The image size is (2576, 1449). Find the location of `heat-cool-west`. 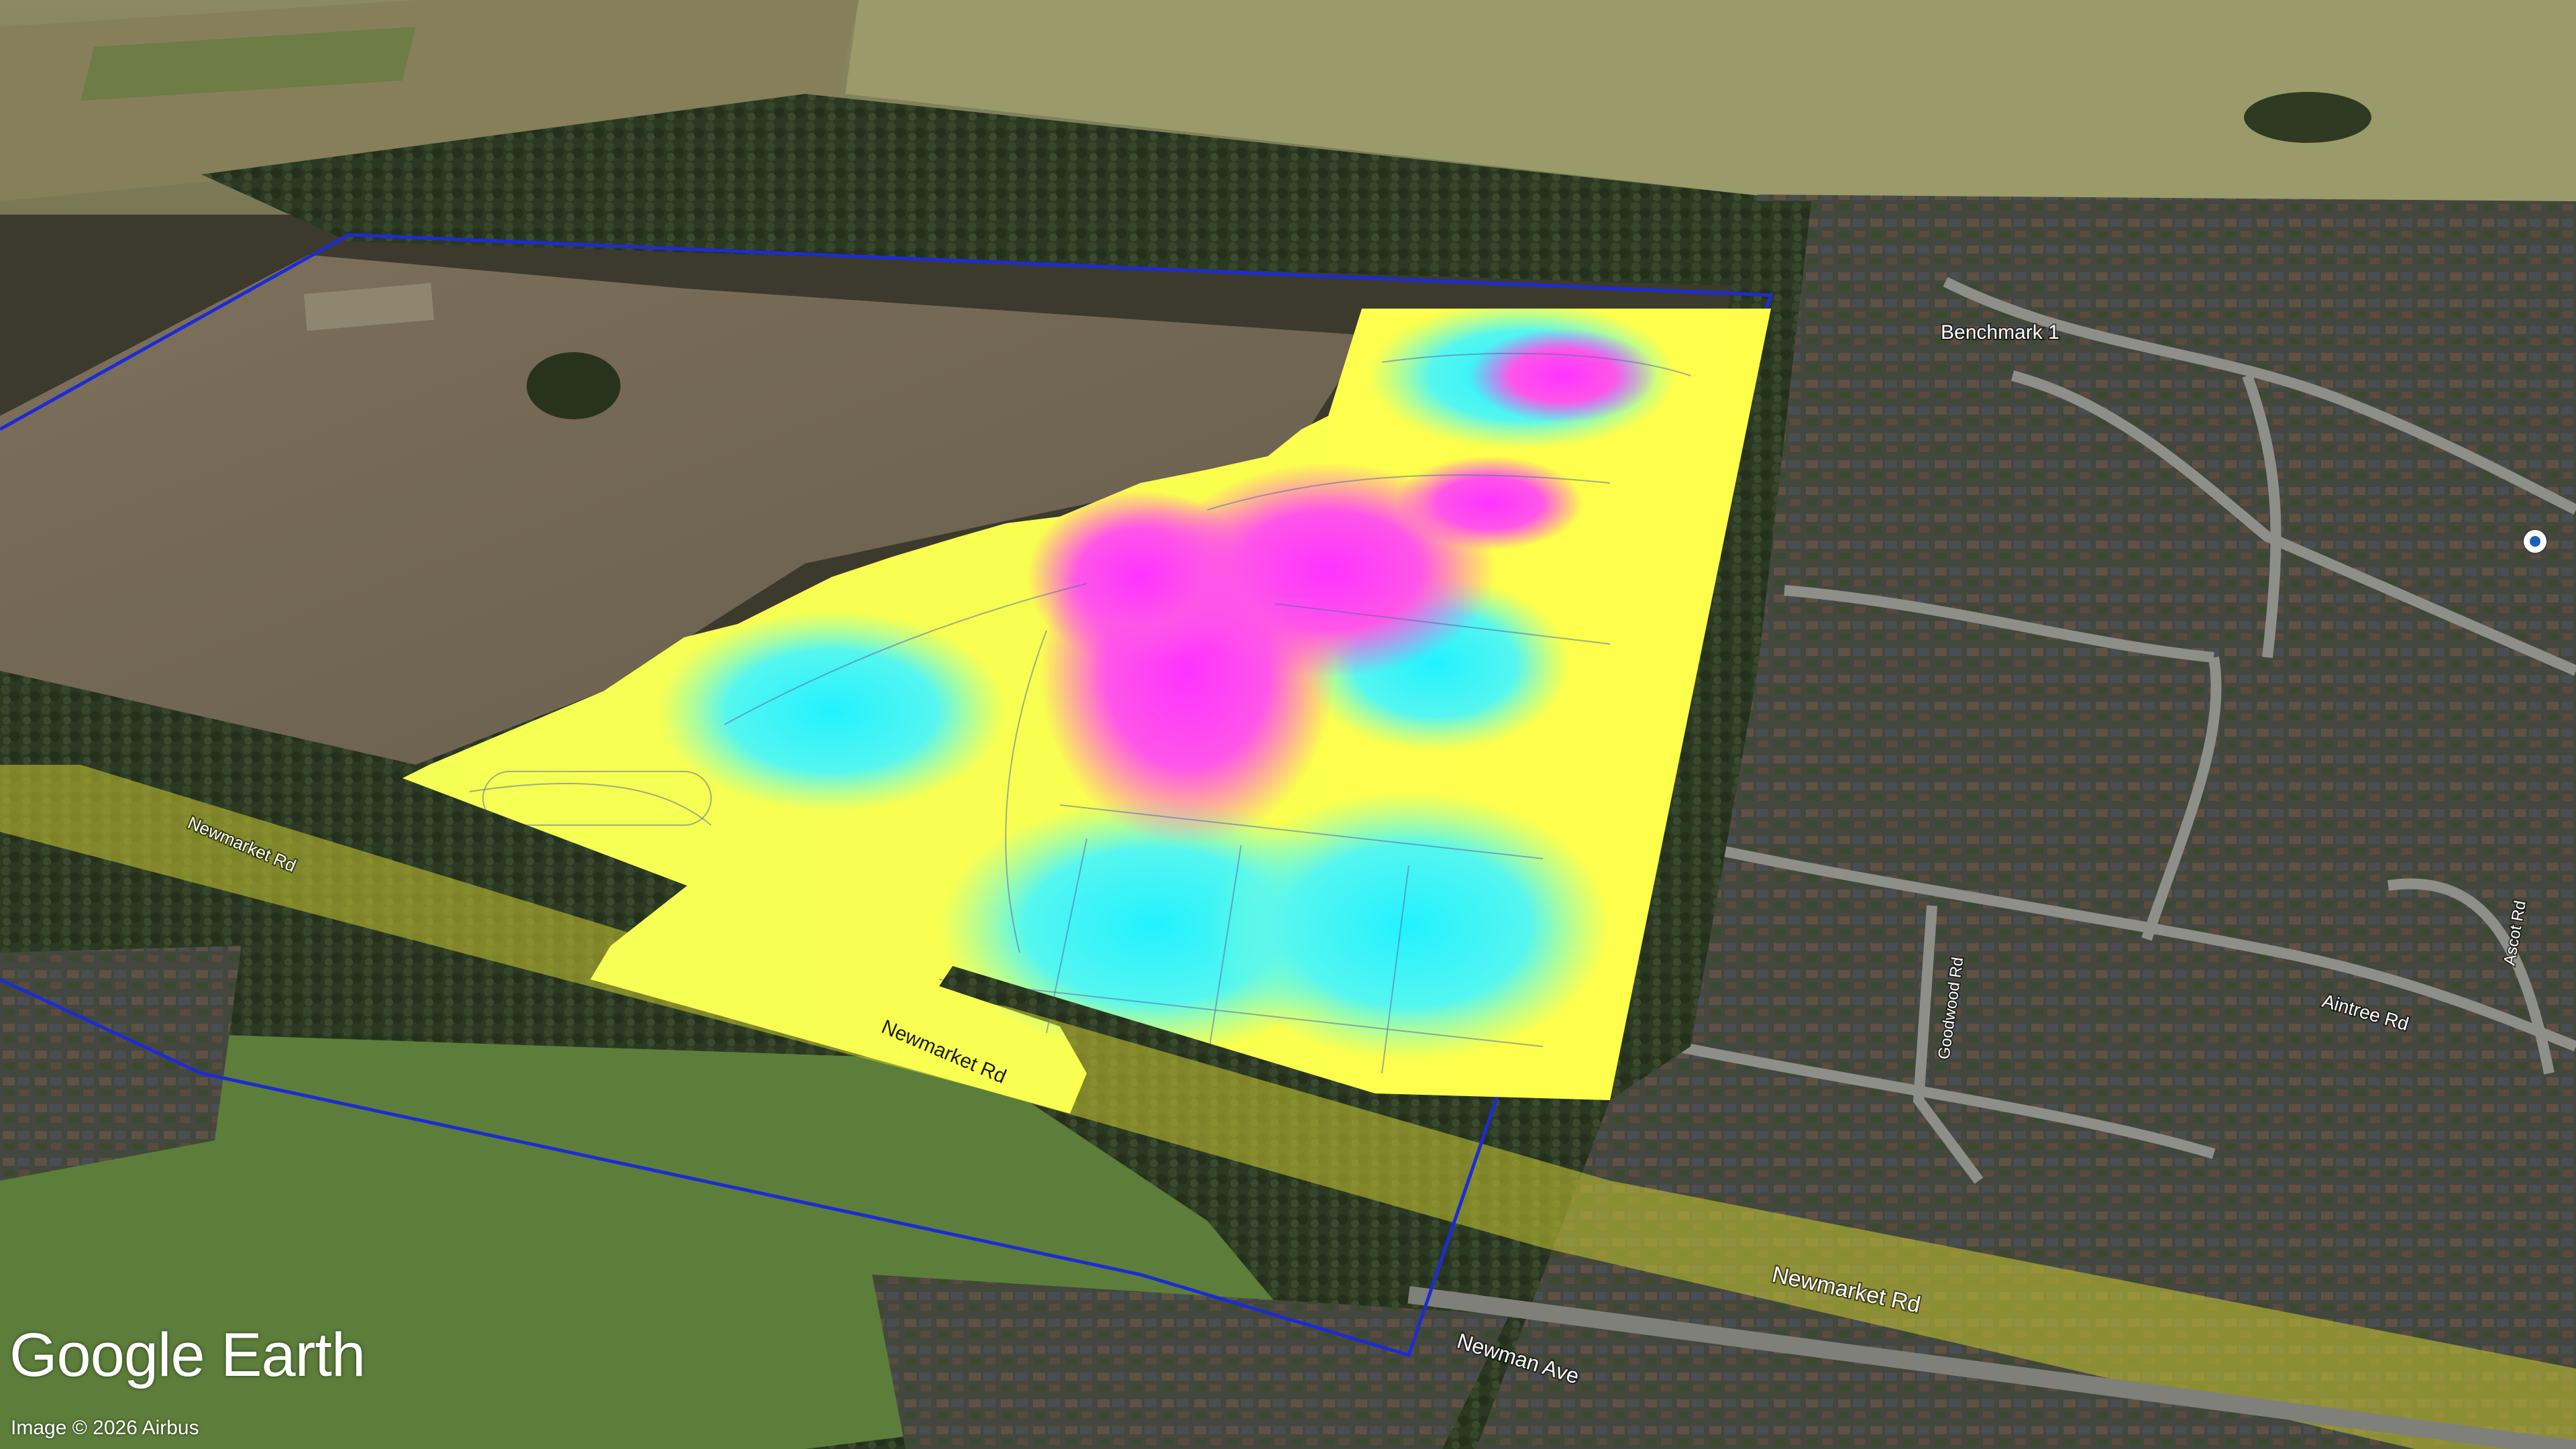

heat-cool-west is located at coordinates (831, 711).